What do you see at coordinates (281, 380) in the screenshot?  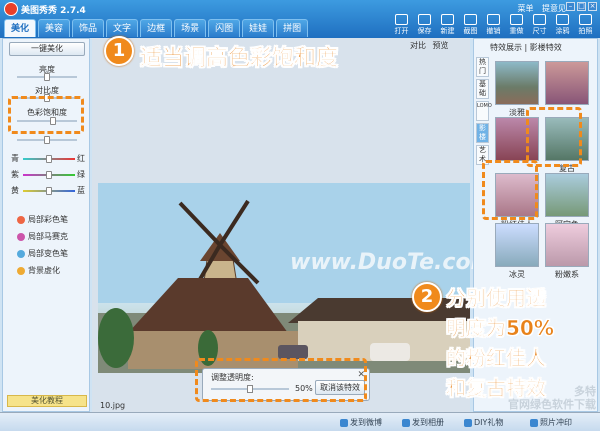 I see `opacity-highlight` at bounding box center [281, 380].